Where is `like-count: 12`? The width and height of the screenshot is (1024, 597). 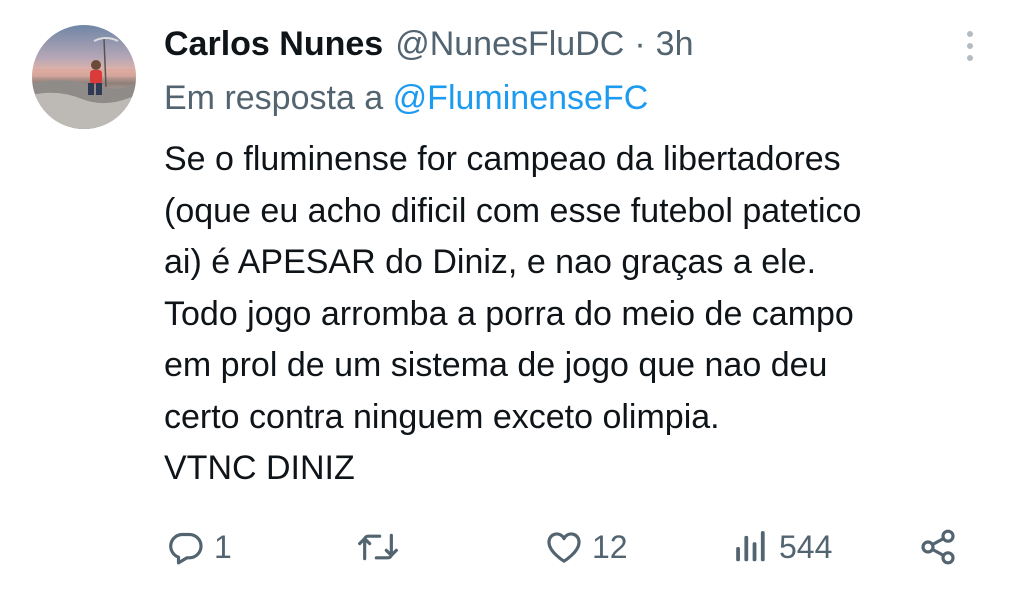 like-count: 12 is located at coordinates (610, 546).